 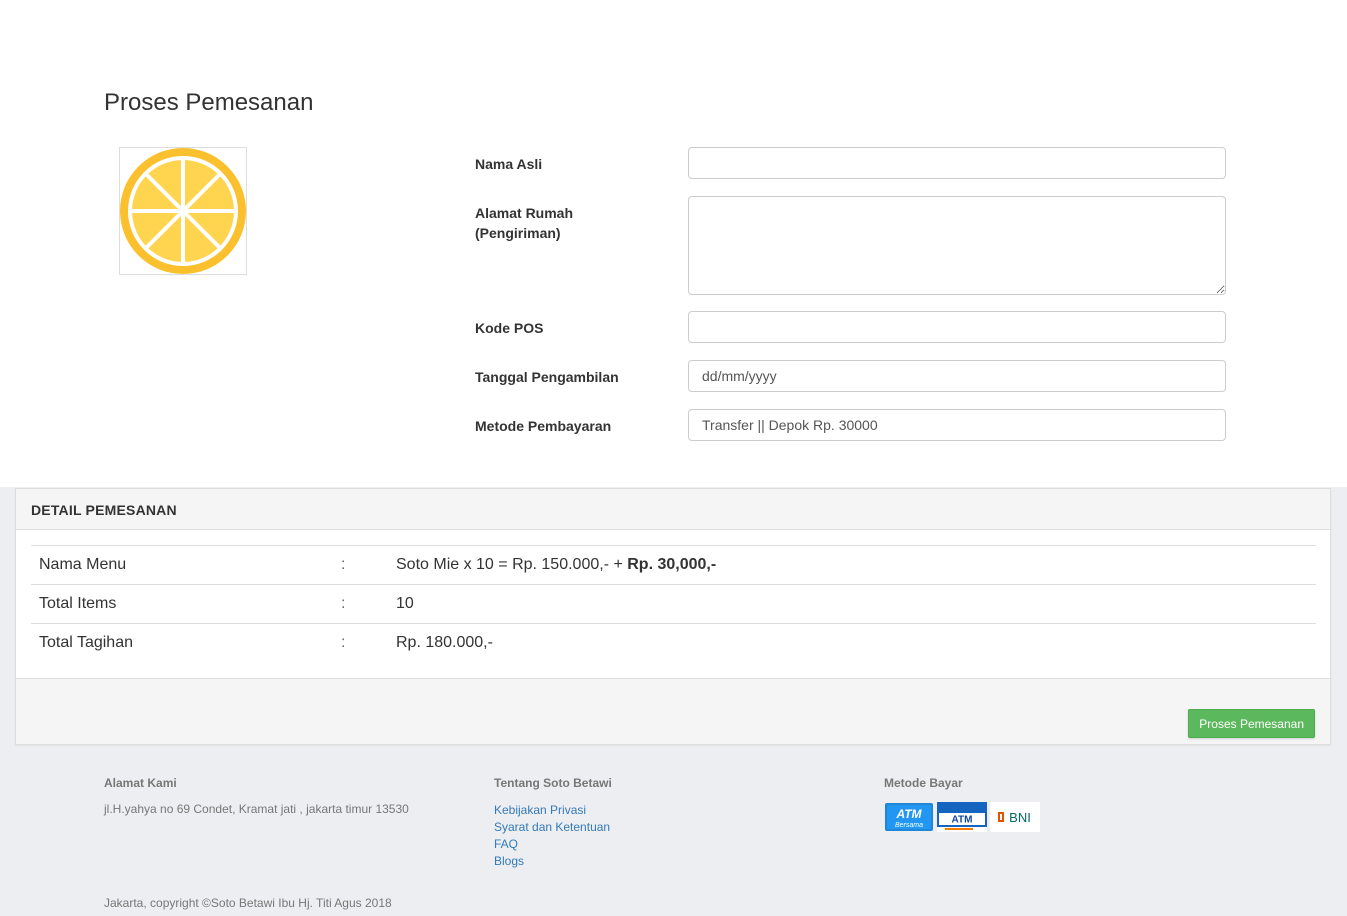 What do you see at coordinates (923, 783) in the screenshot?
I see `footer-metode-heading: Metode Bayar` at bounding box center [923, 783].